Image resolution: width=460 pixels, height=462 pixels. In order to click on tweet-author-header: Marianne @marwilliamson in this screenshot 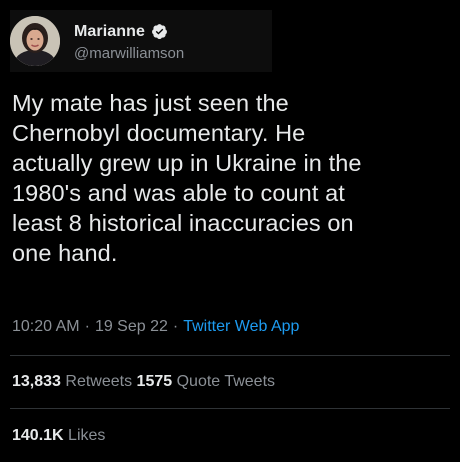, I will do `click(141, 41)`.